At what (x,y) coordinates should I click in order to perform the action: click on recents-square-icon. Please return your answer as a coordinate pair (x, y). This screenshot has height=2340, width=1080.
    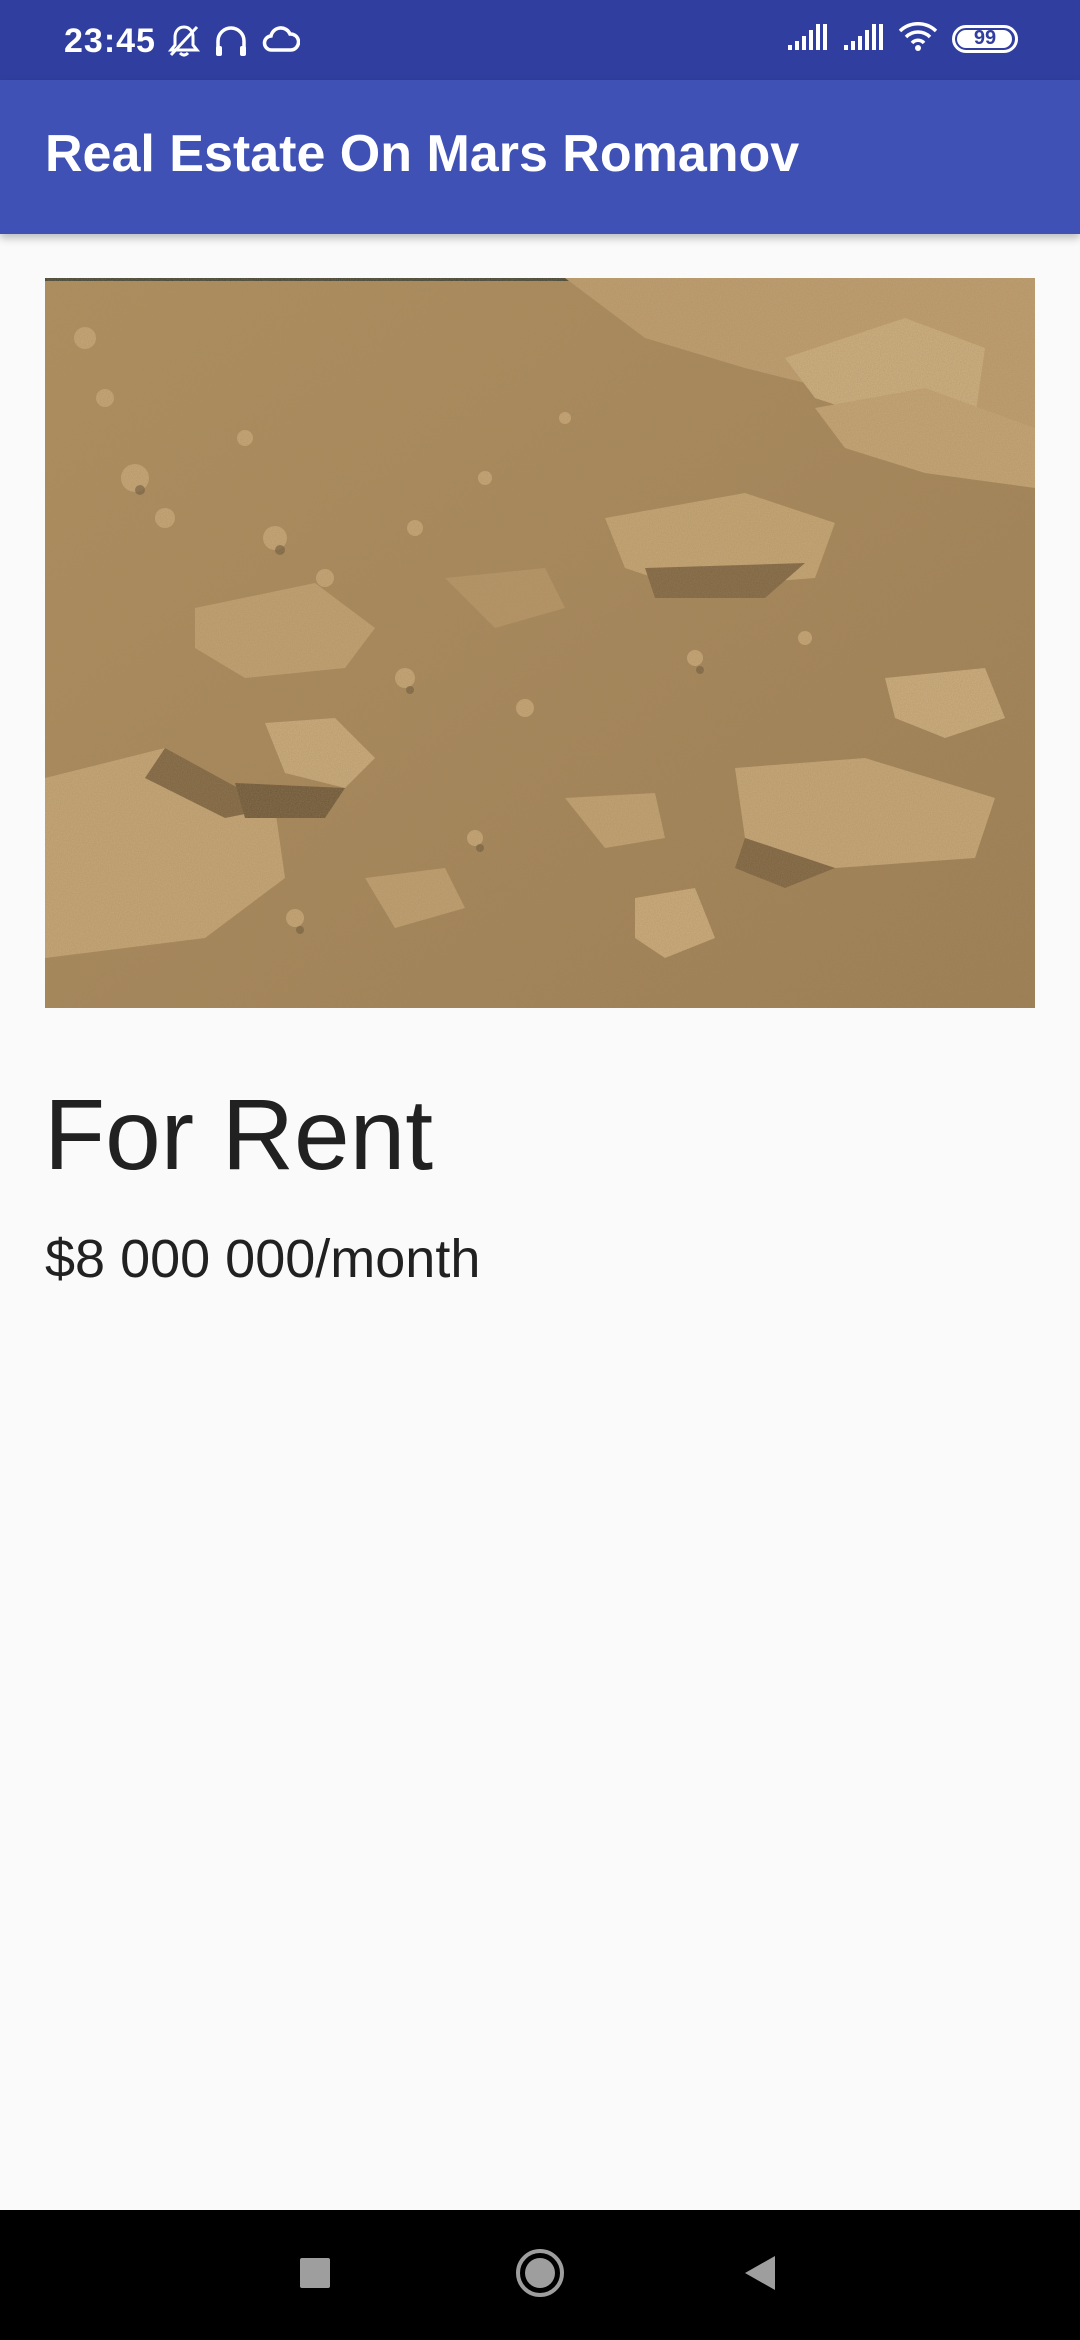
    Looking at the image, I should click on (315, 2275).